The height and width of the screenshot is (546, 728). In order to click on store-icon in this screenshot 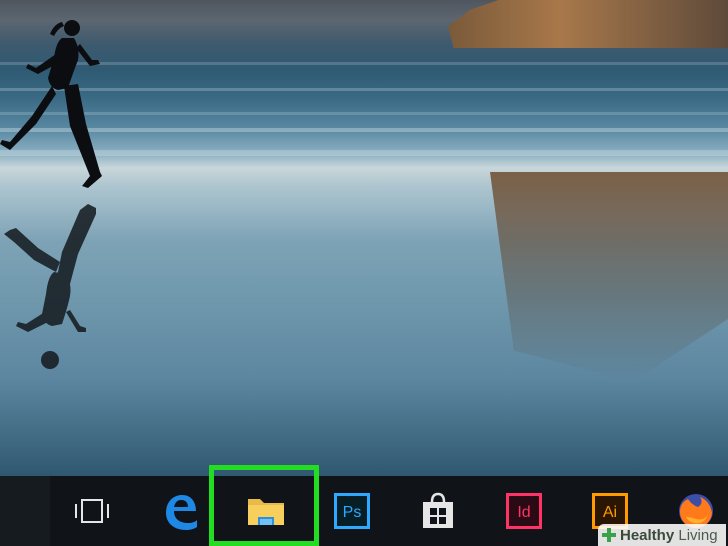, I will do `click(438, 510)`.